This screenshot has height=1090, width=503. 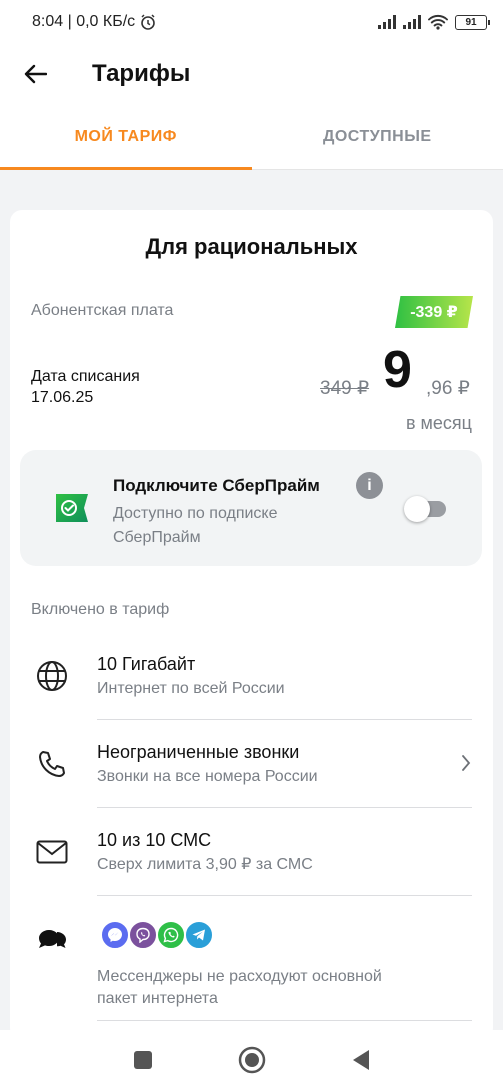 I want to click on wifi-icon, so click(x=438, y=22).